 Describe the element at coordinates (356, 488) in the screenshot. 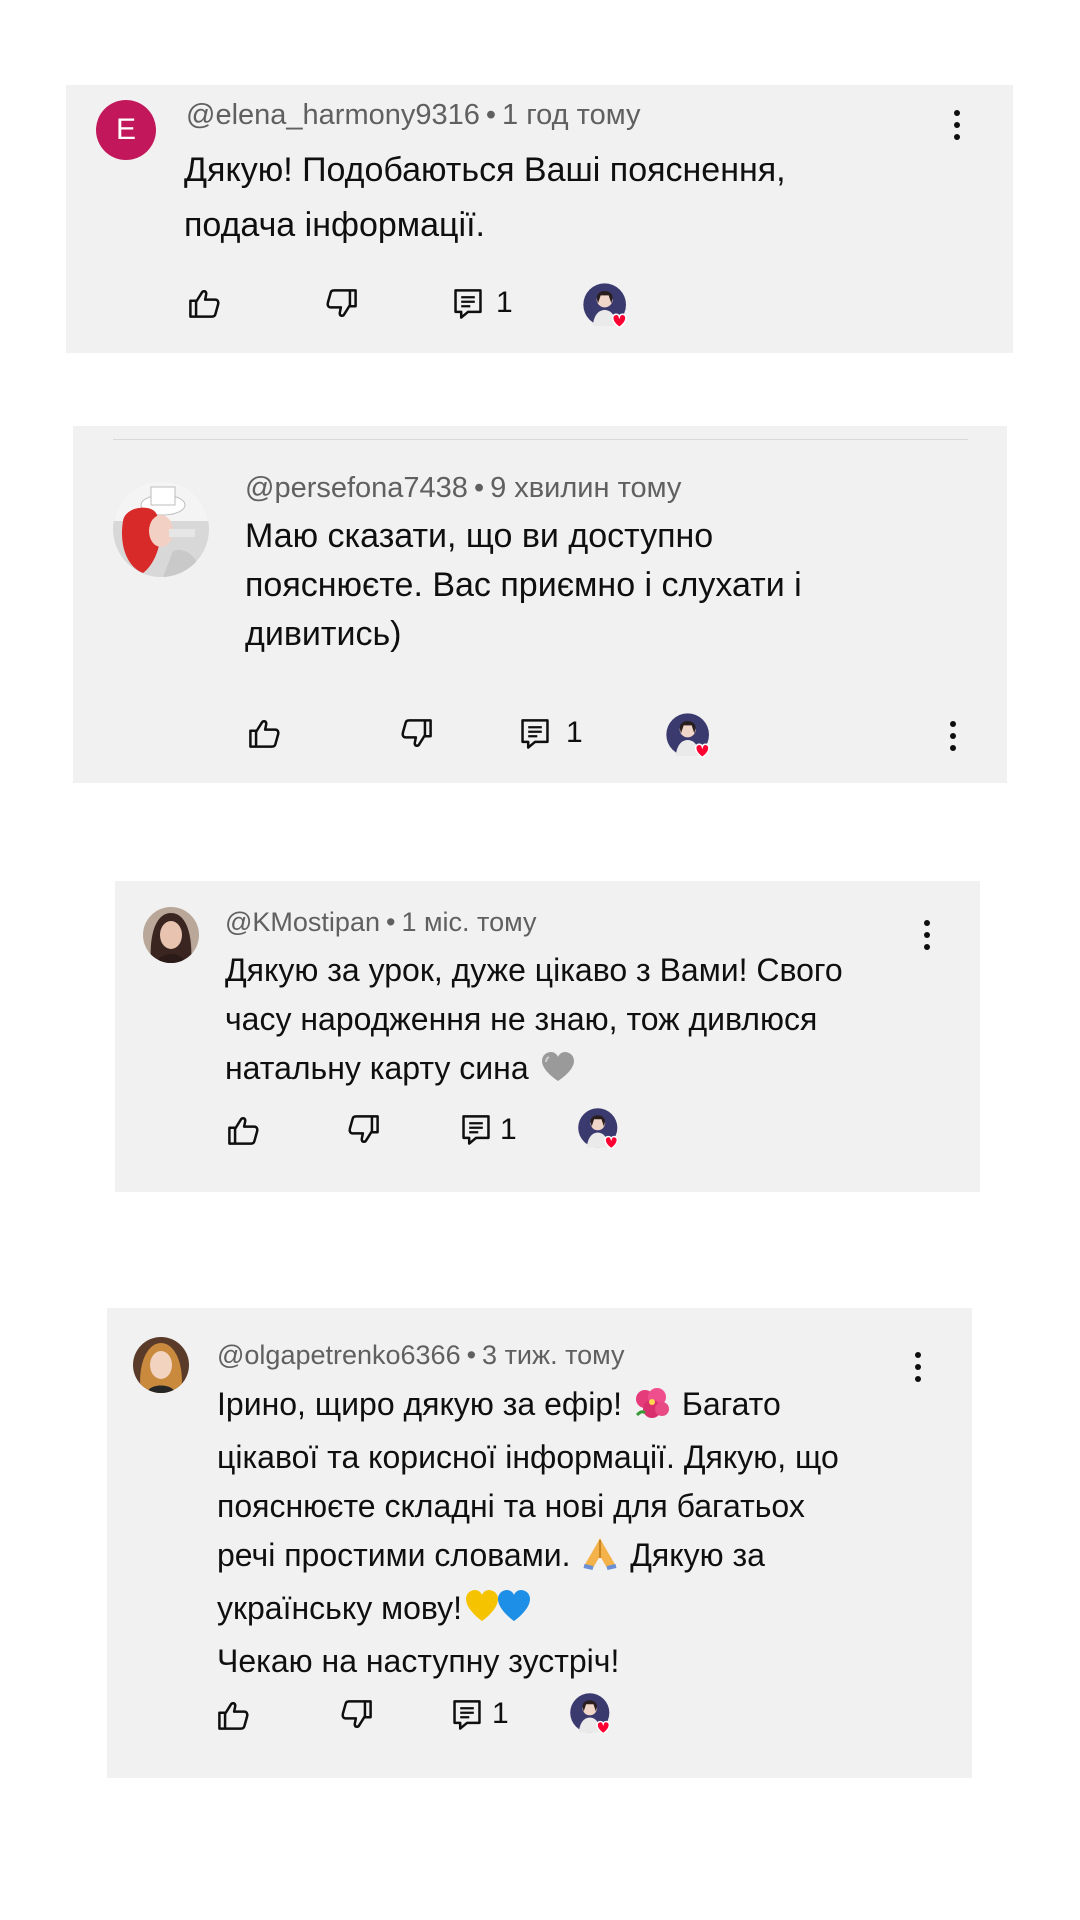

I see `author-handle: @persefona7438` at that location.